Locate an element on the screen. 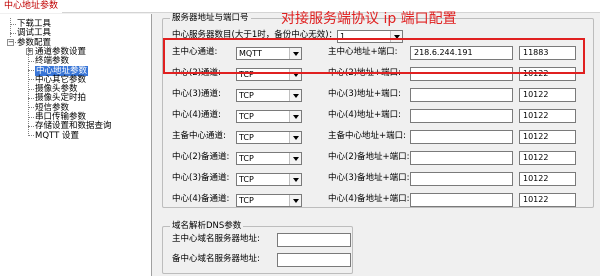 The image size is (600, 276). tree-item: 摄像头定时拍 is located at coordinates (60, 98).